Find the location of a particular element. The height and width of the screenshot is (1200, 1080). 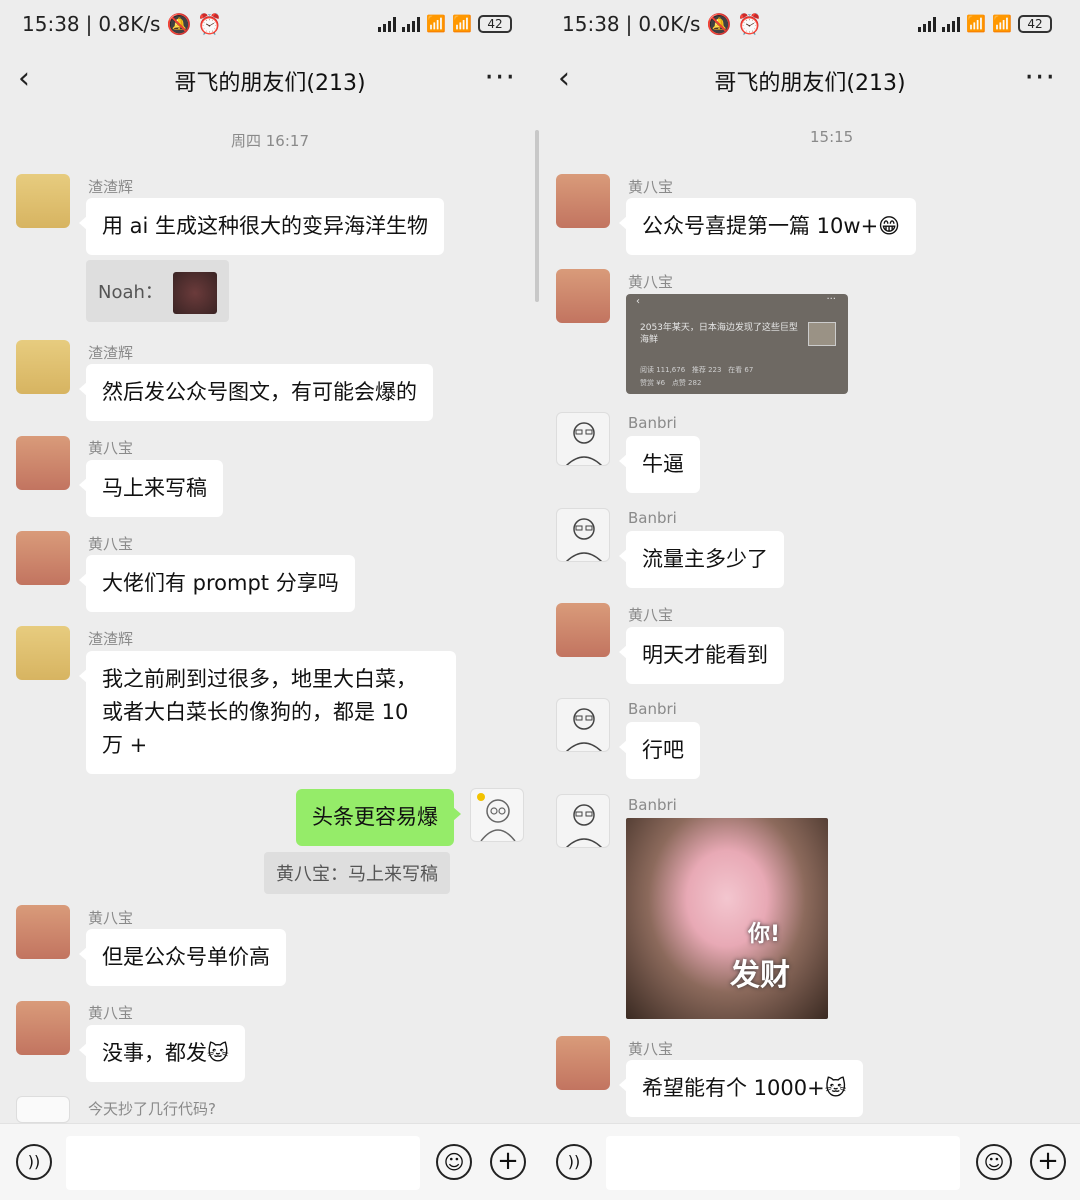

sticker-caption-big: 发财 is located at coordinates (760, 975).